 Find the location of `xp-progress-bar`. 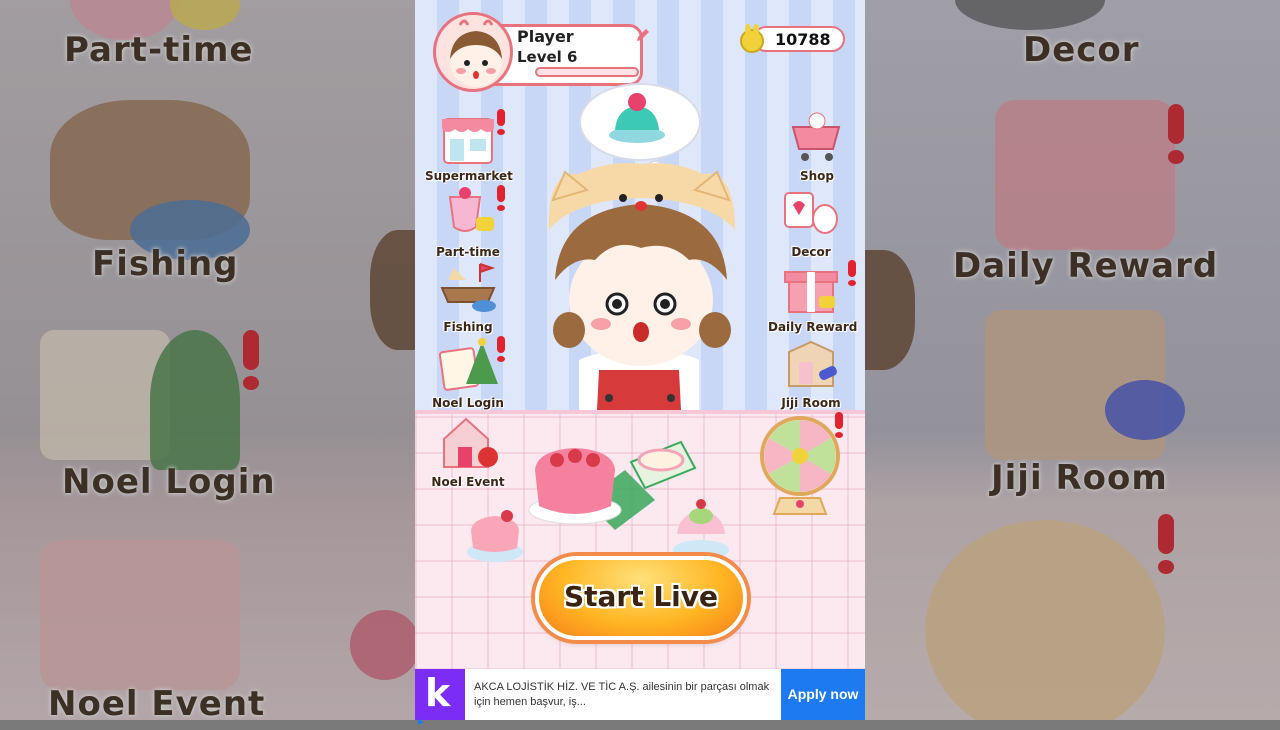

xp-progress-bar is located at coordinates (587, 72).